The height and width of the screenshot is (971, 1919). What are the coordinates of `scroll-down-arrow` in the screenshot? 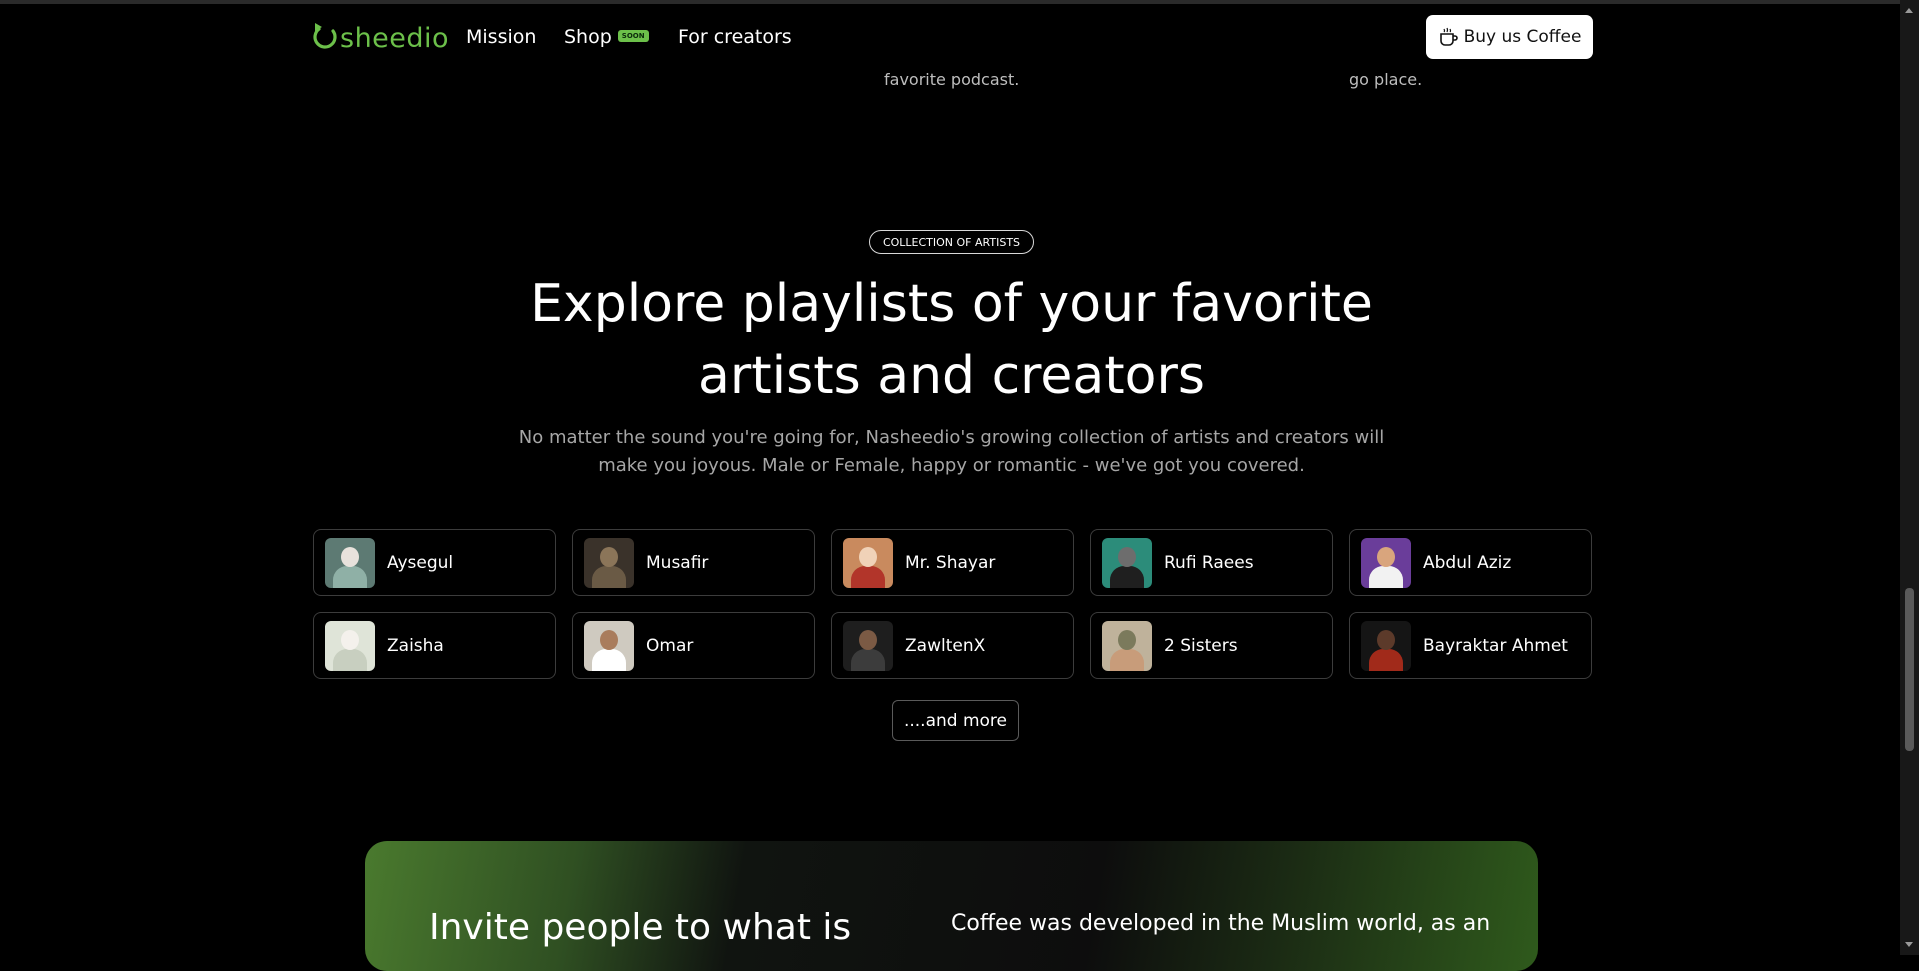 It's located at (1909, 944).